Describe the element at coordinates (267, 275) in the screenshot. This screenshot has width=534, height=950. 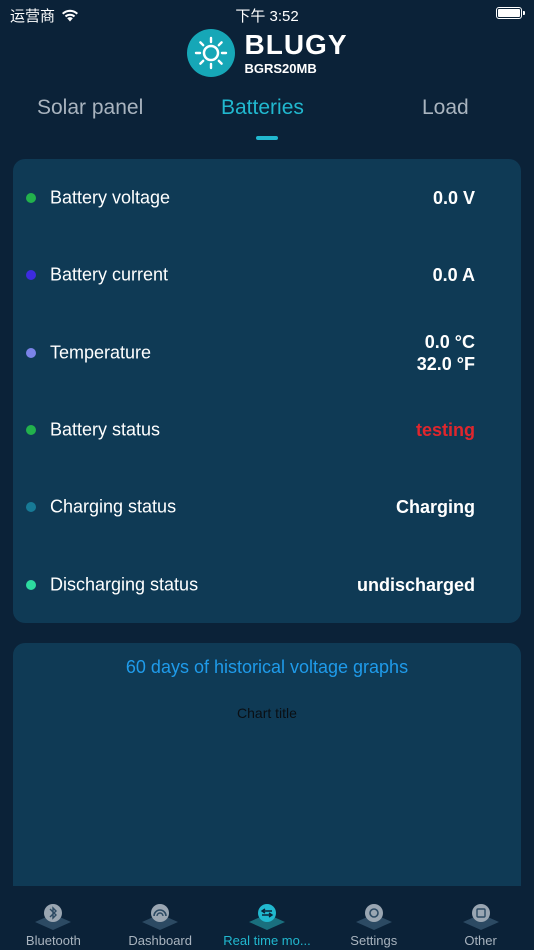
I see `metric-battery-current: Battery current 0.0 A` at that location.